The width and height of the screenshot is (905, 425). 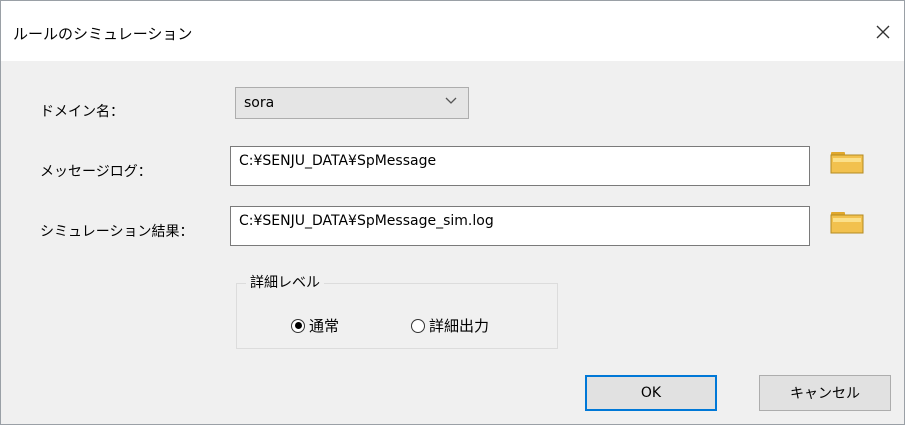 I want to click on browse-sim-result-button, so click(x=847, y=222).